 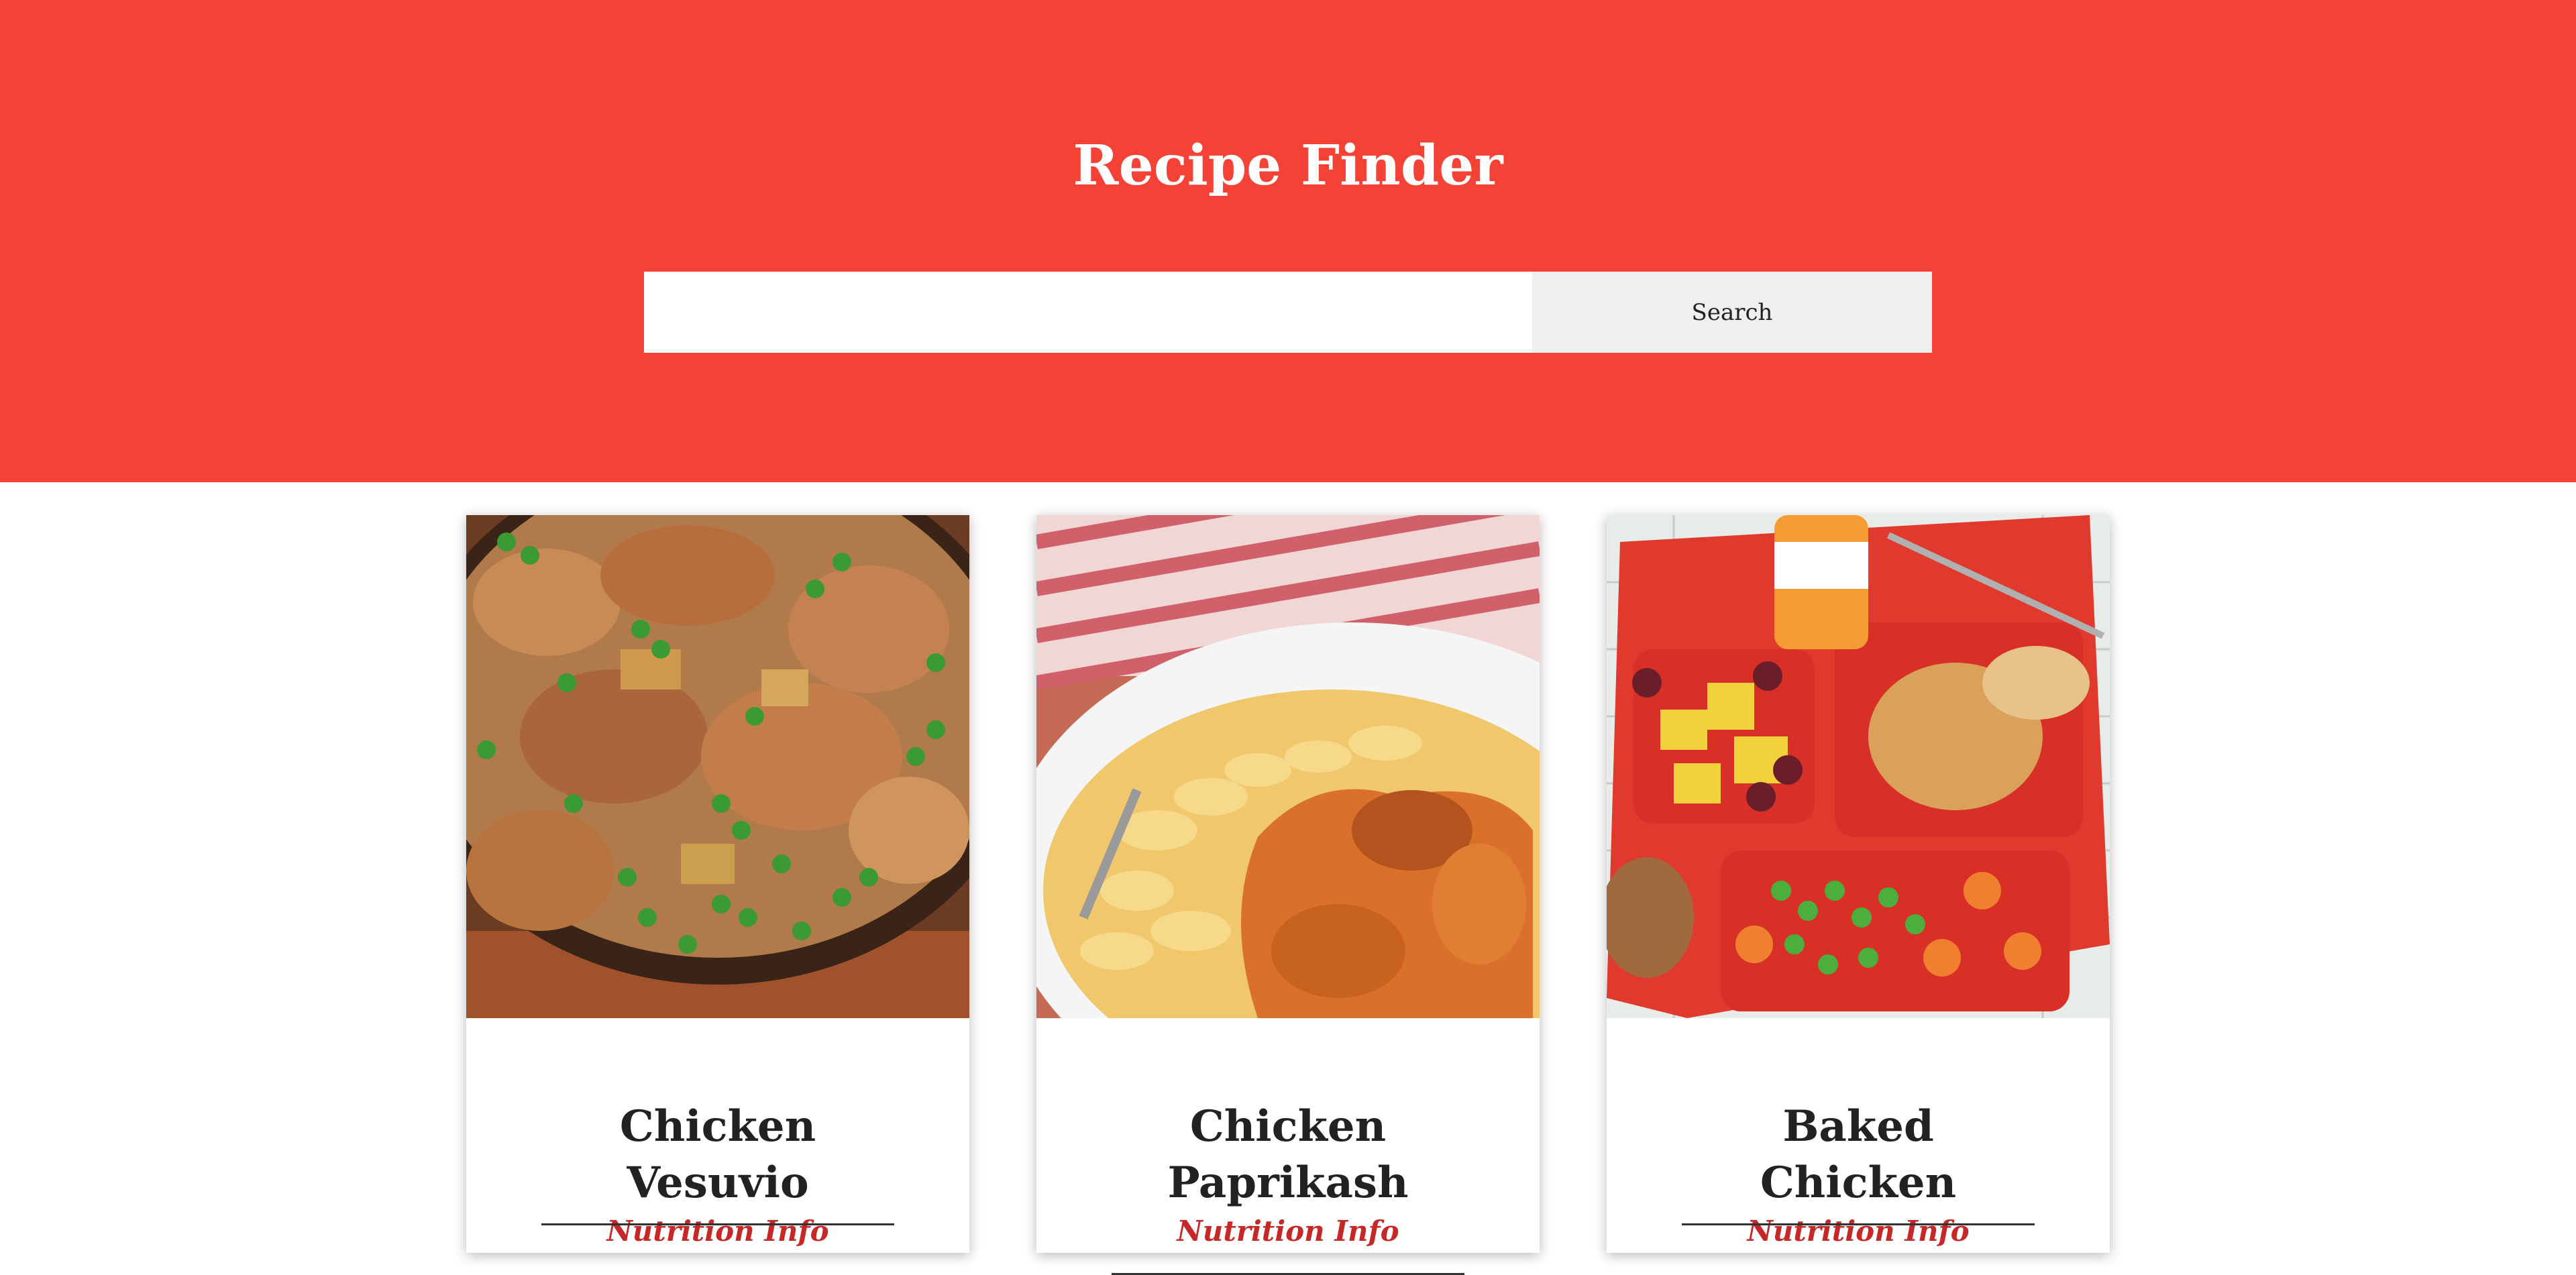 What do you see at coordinates (717, 1154) in the screenshot?
I see `recipe-title-text: Chicken Vesuvio` at bounding box center [717, 1154].